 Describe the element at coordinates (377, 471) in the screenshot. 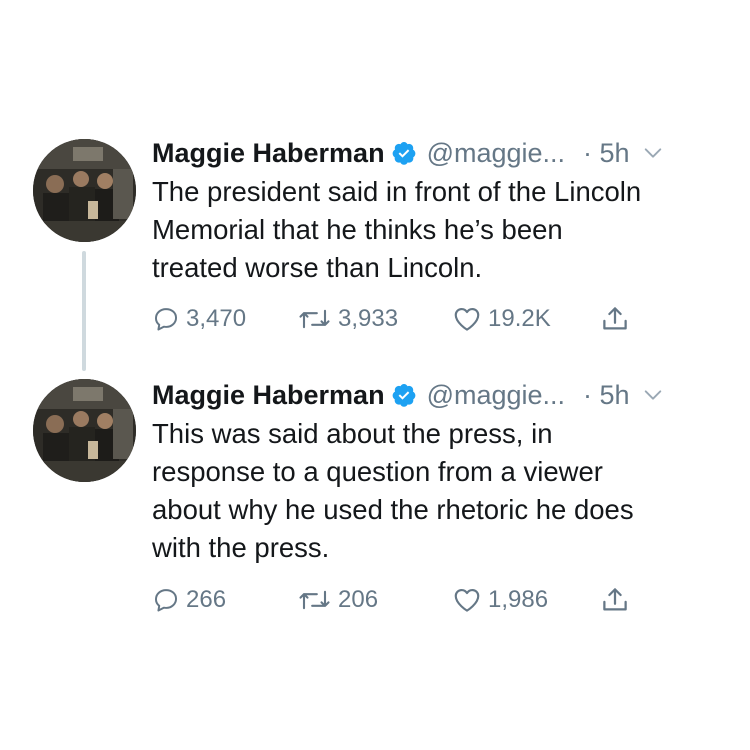

I see `tweet-text-line: response to a question from a viewer` at that location.